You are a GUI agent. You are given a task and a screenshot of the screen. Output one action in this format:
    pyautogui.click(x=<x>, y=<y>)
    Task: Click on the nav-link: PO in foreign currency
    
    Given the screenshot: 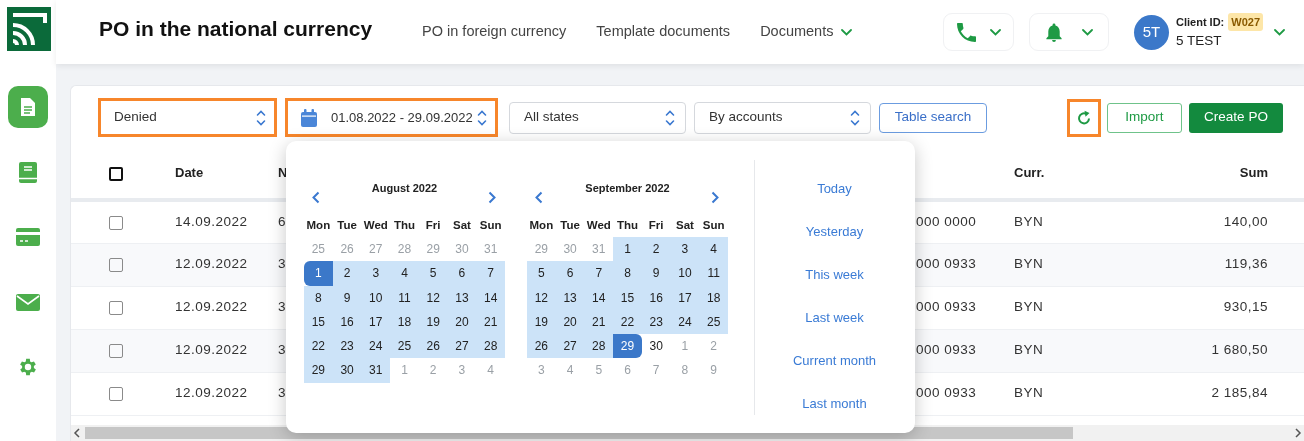 What is the action you would take?
    pyautogui.click(x=494, y=32)
    